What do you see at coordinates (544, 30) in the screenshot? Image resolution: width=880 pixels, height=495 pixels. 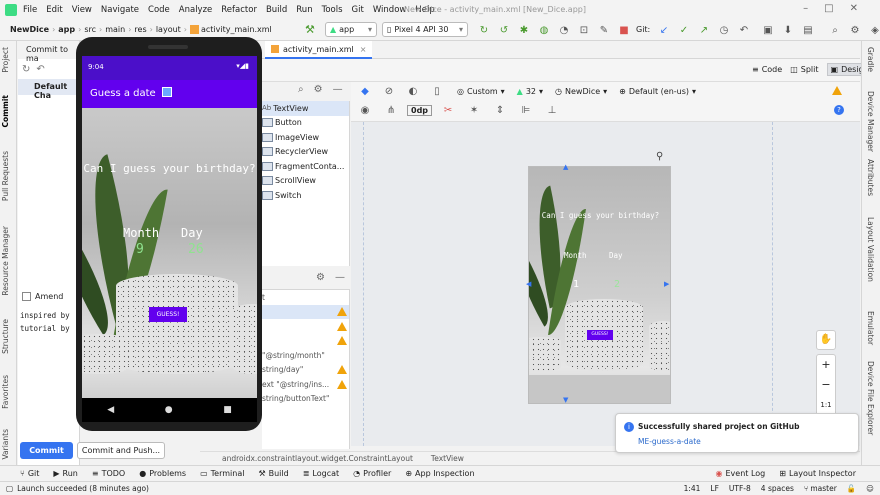 I see `debug-attach-icon: ◍` at bounding box center [544, 30].